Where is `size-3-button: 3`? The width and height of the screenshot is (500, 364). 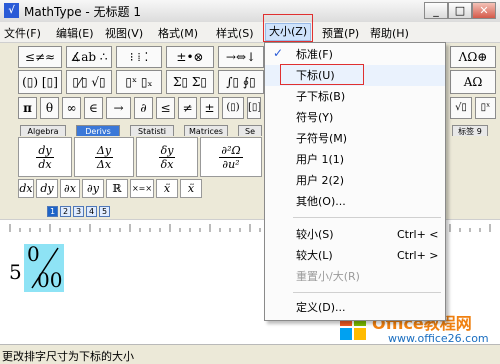
size-3-button: 3 is located at coordinates (78, 211).